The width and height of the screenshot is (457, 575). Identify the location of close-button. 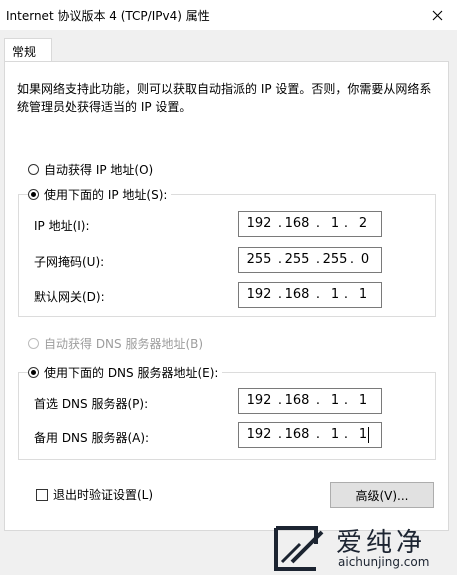
(437, 15).